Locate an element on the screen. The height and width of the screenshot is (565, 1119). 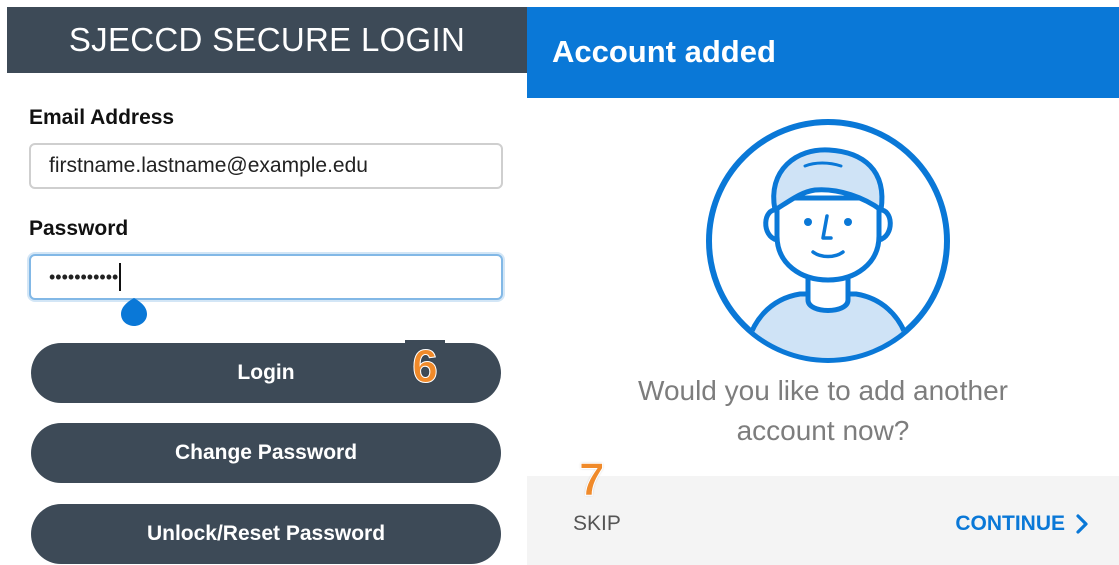
password-label: Password is located at coordinates (79, 228).